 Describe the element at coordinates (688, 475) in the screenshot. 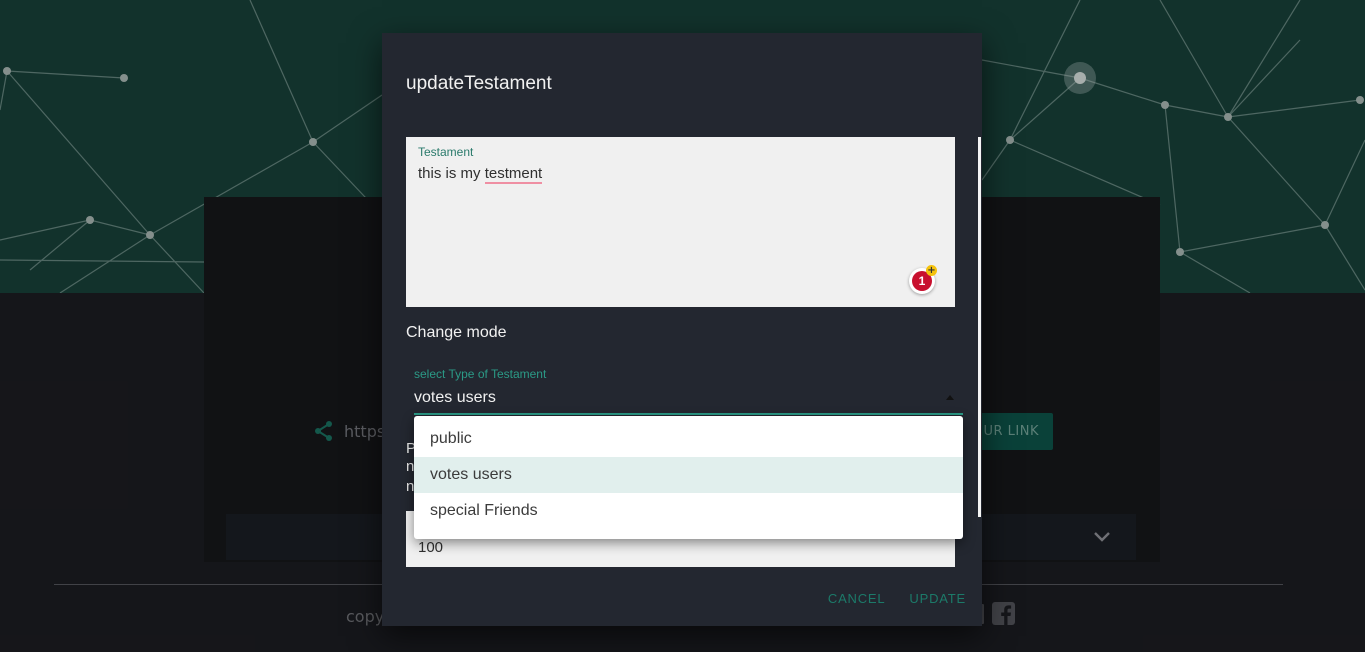

I see `option-votes-users: votes users` at that location.